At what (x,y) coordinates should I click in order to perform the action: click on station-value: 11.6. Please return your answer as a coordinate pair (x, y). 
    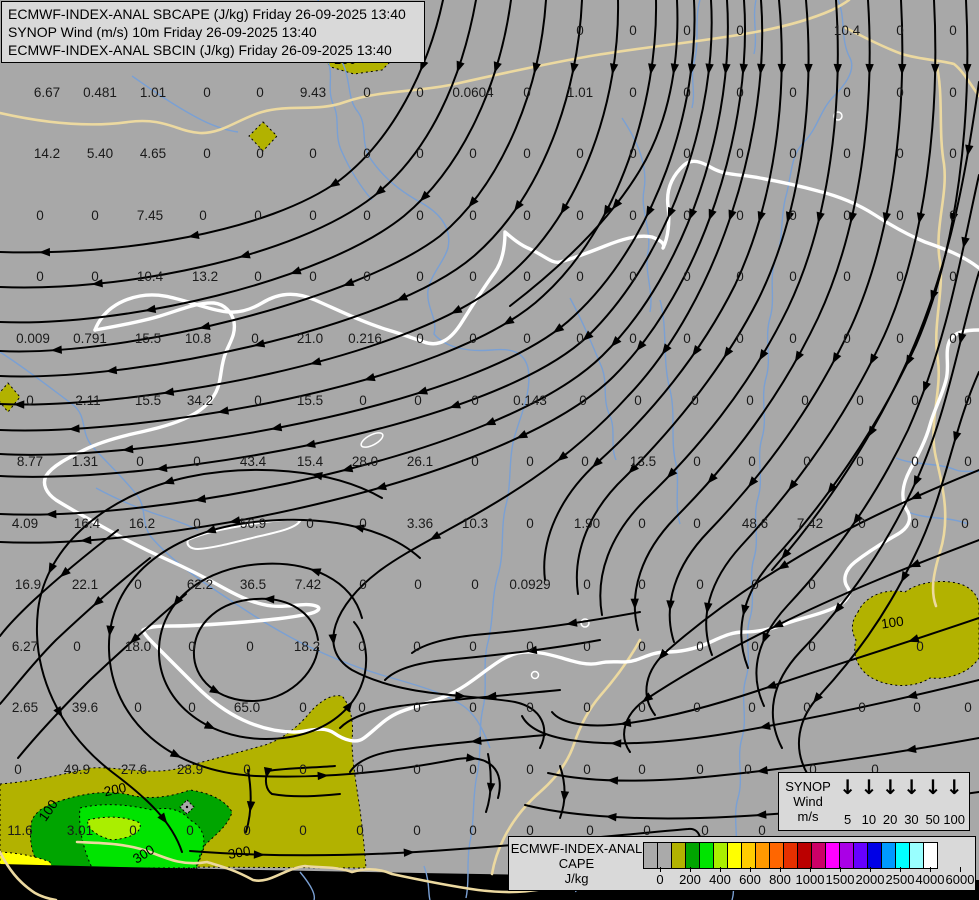
    Looking at the image, I should click on (19, 830).